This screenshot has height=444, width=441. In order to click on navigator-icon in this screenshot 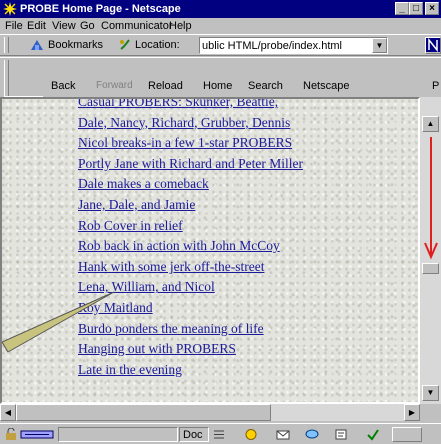, I will do `click(251, 434)`.